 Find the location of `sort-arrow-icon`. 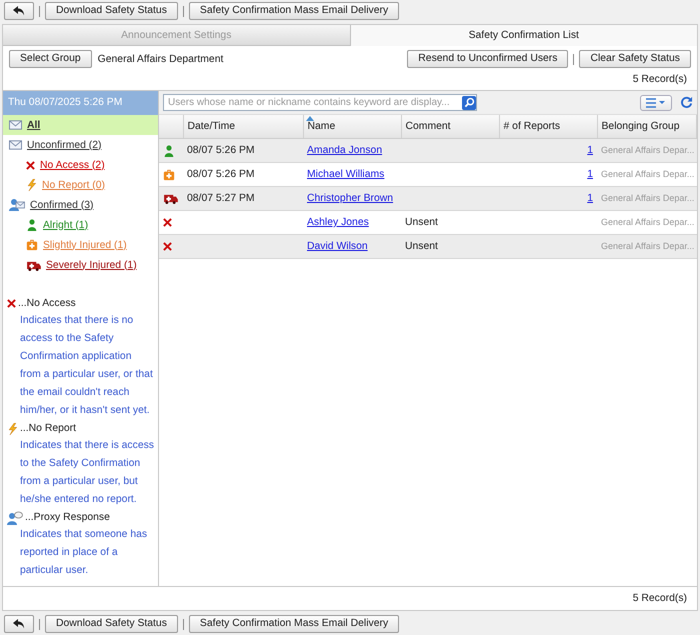

sort-arrow-icon is located at coordinates (310, 118).